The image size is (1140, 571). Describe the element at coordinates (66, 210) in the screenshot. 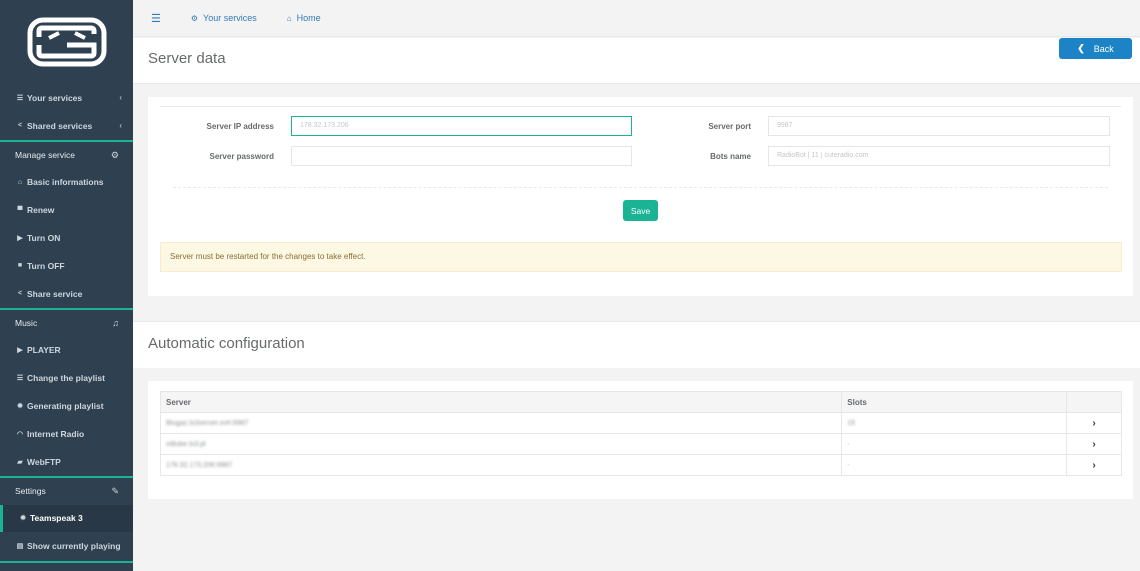

I see `sidebar-item-renew: ▀ Renew` at that location.